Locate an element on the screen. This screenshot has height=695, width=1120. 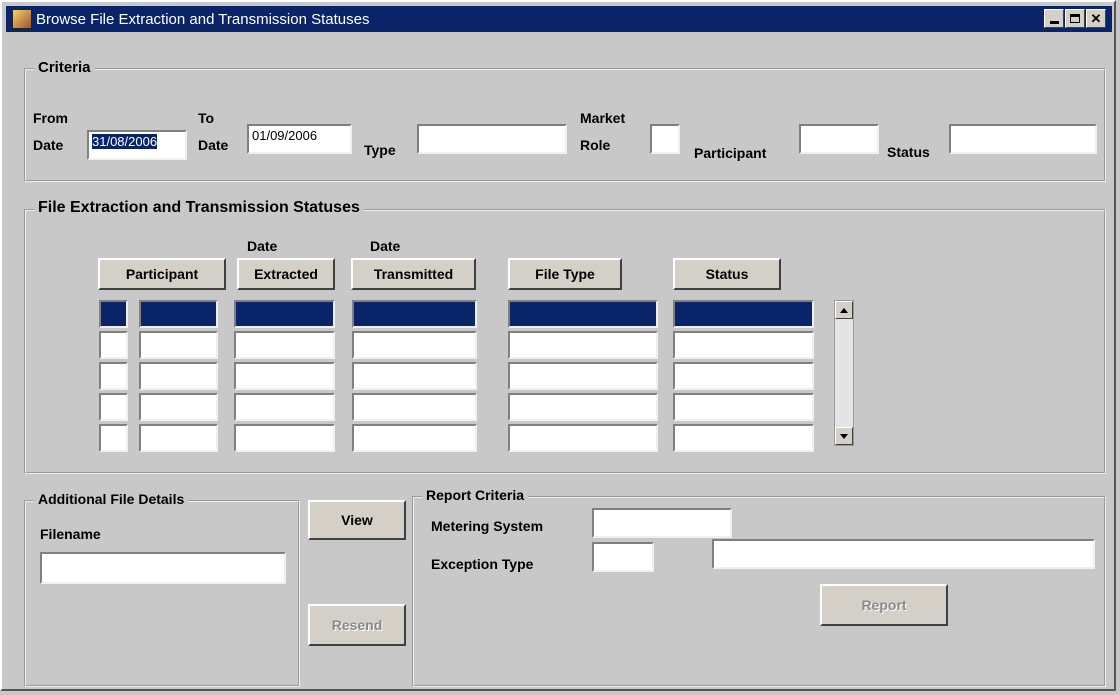
arrow-down-icon is located at coordinates (844, 436).